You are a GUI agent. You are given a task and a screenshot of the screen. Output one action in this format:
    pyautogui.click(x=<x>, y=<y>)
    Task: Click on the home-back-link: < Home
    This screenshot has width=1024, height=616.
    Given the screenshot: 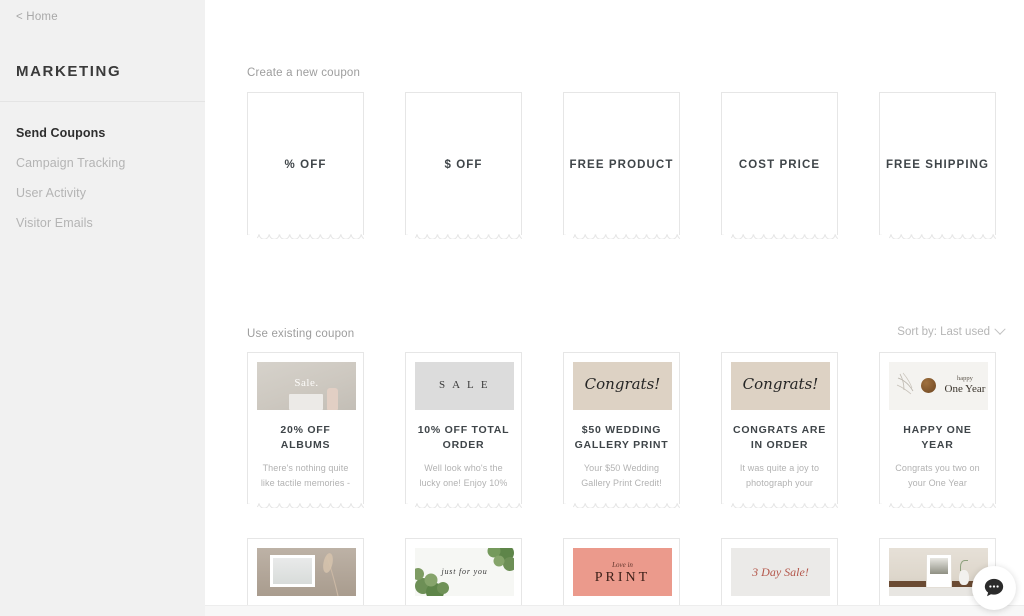 What is the action you would take?
    pyautogui.click(x=37, y=17)
    